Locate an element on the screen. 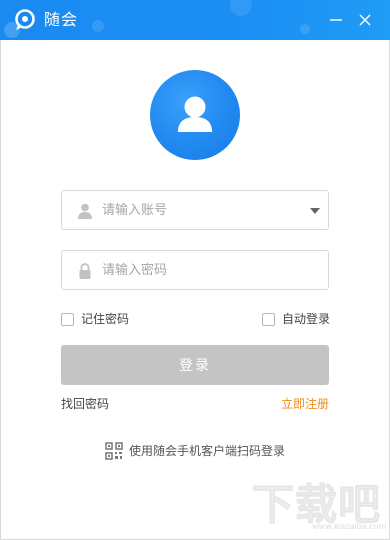  title-bar: 随会 is located at coordinates (195, 20).